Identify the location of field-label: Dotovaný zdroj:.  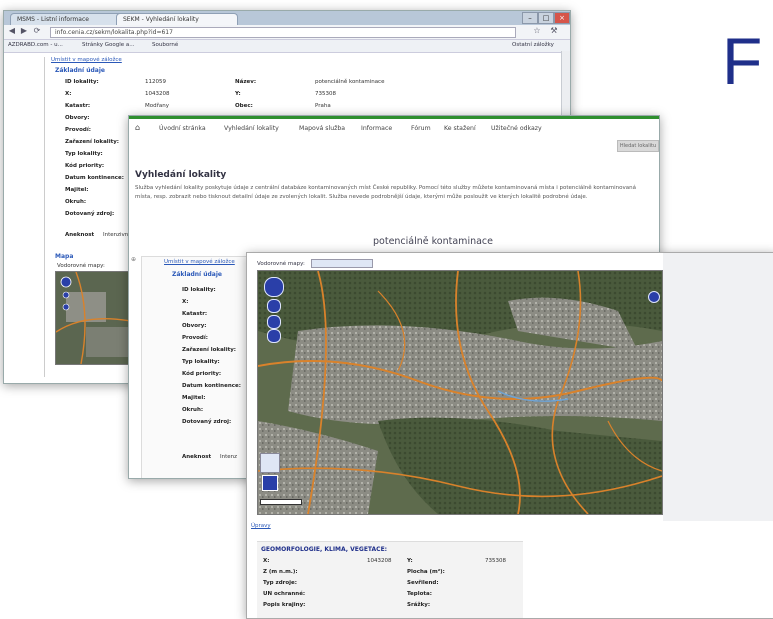
(207, 422).